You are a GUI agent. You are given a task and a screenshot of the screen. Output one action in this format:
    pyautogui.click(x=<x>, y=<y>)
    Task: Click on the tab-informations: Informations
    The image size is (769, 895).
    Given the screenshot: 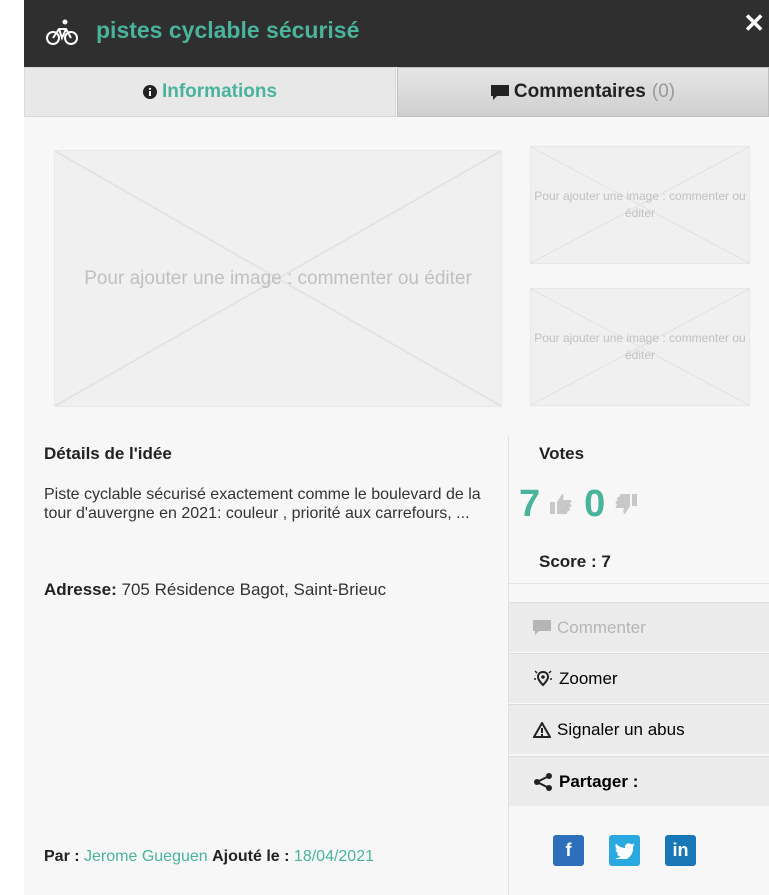 What is the action you would take?
    pyautogui.click(x=210, y=92)
    